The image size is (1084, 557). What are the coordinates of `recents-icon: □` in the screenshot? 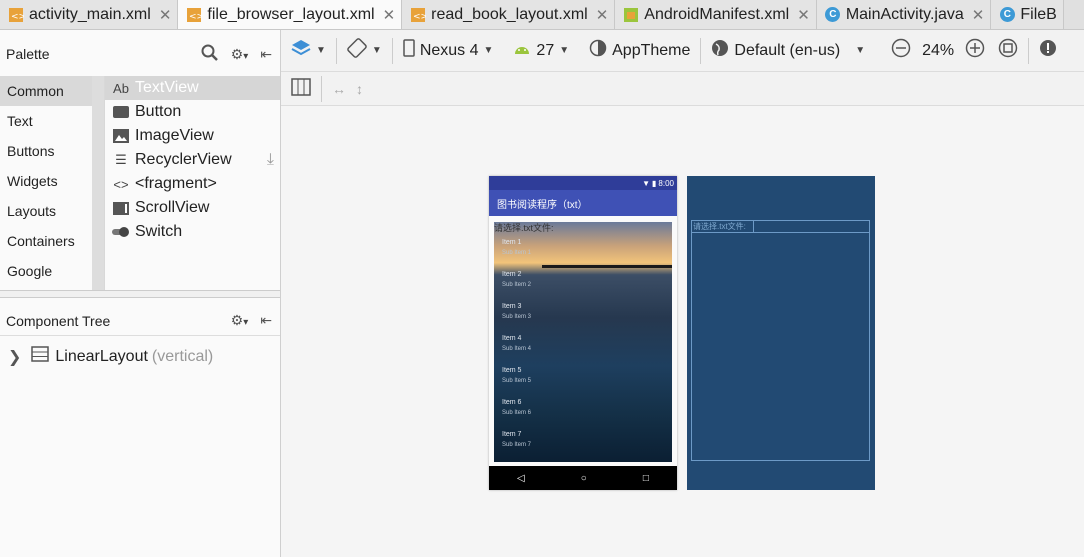 It's located at (646, 478).